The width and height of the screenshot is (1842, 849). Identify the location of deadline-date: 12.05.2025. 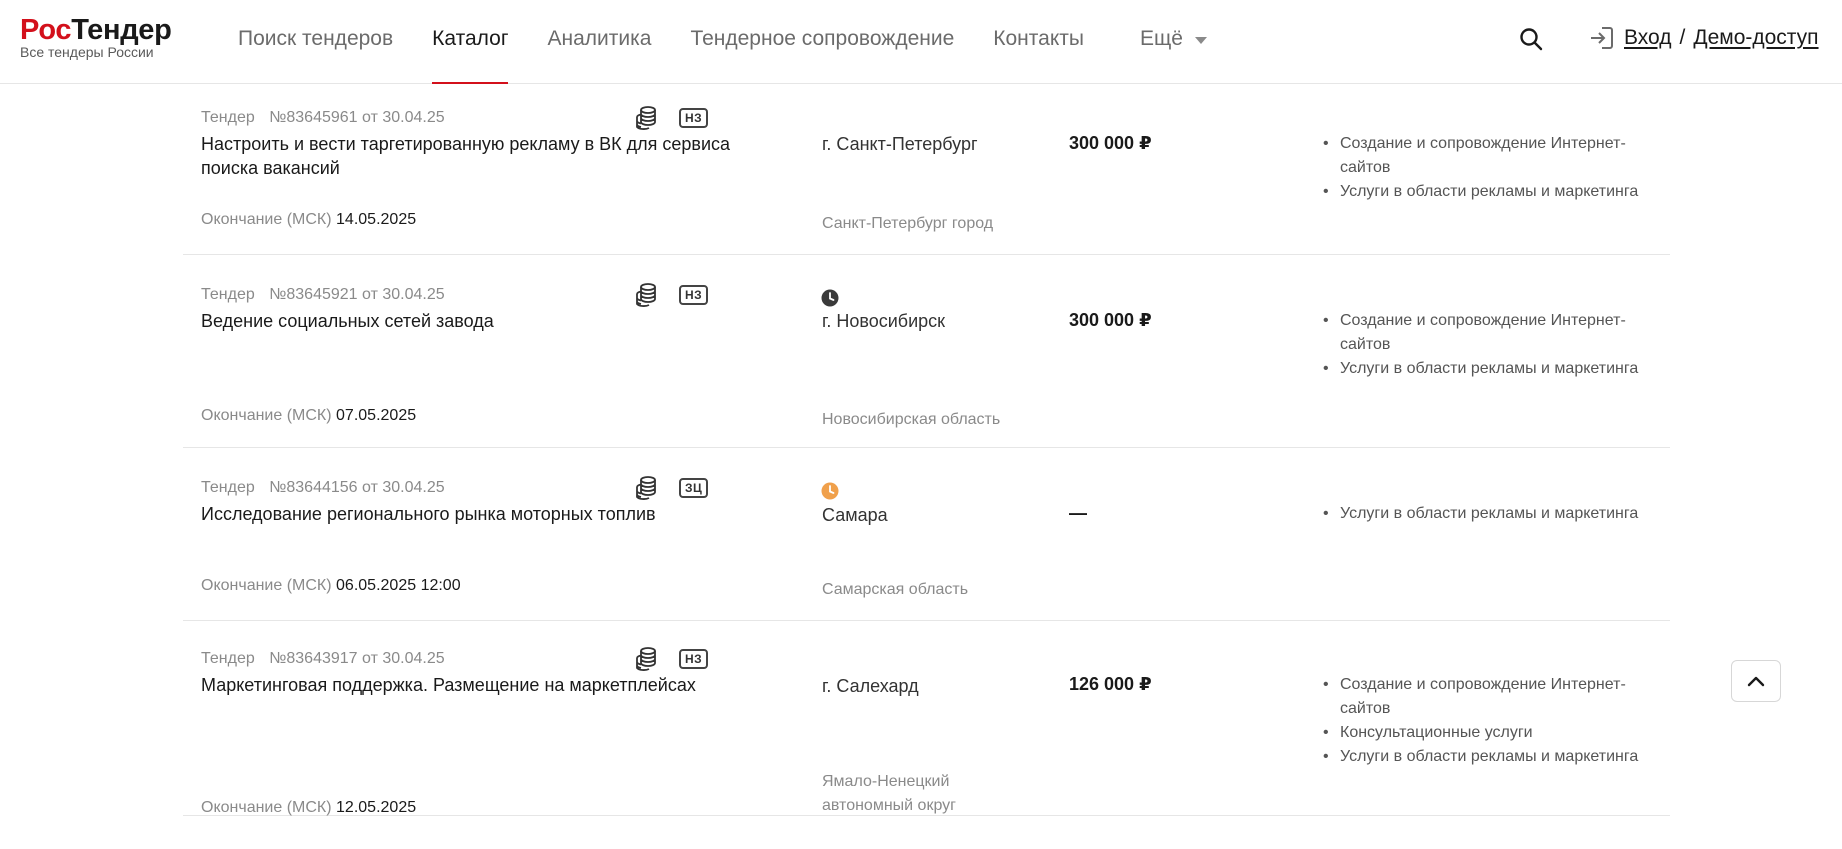
(376, 807).